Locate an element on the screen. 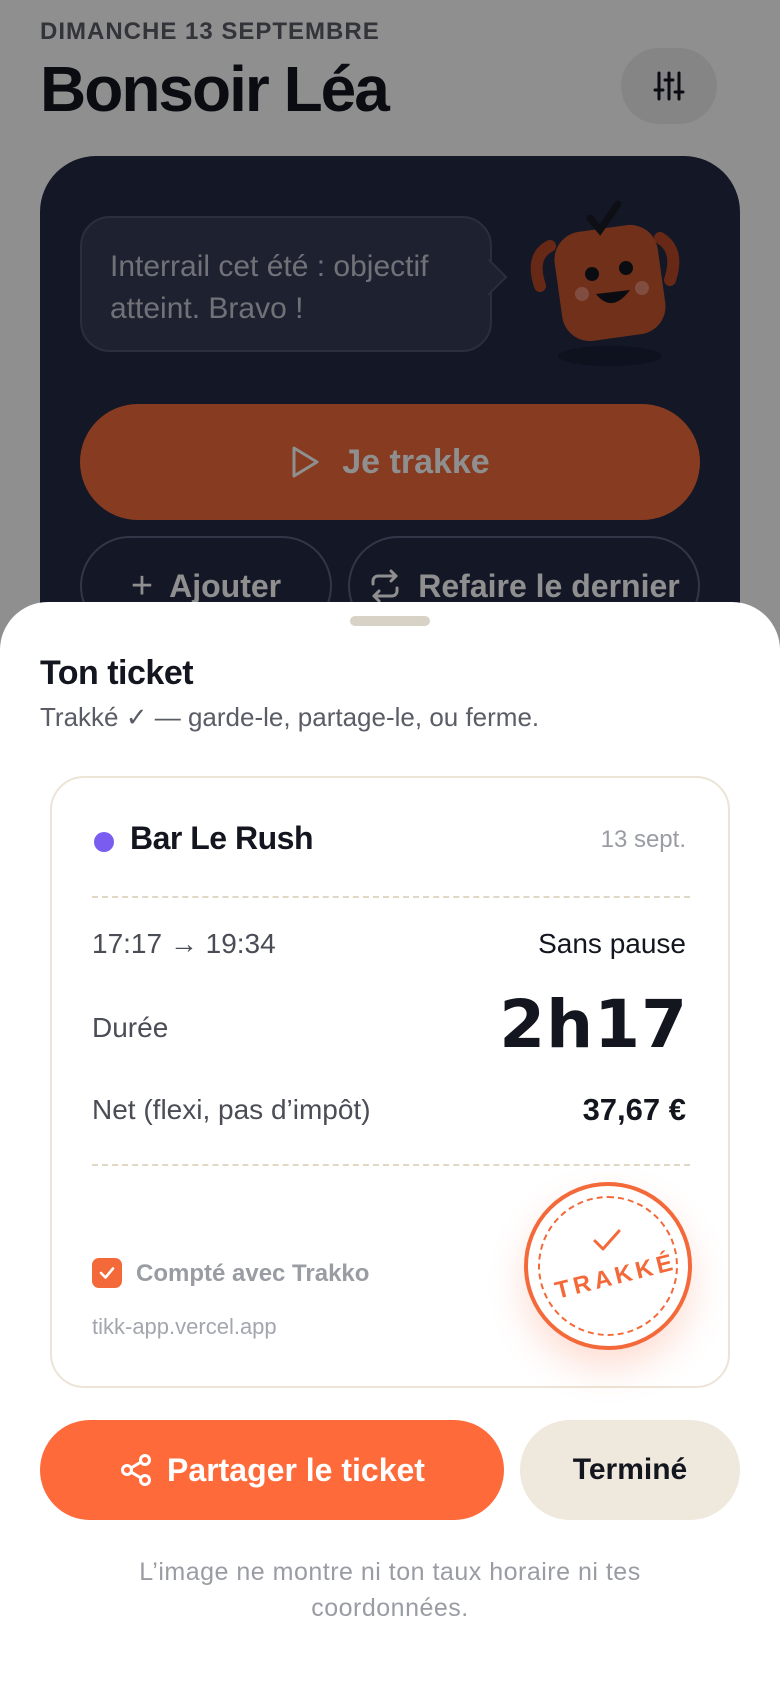 Image resolution: width=780 pixels, height=1688 pixels. net-label: Net (flexi, pas d’impôt) is located at coordinates (231, 1109).